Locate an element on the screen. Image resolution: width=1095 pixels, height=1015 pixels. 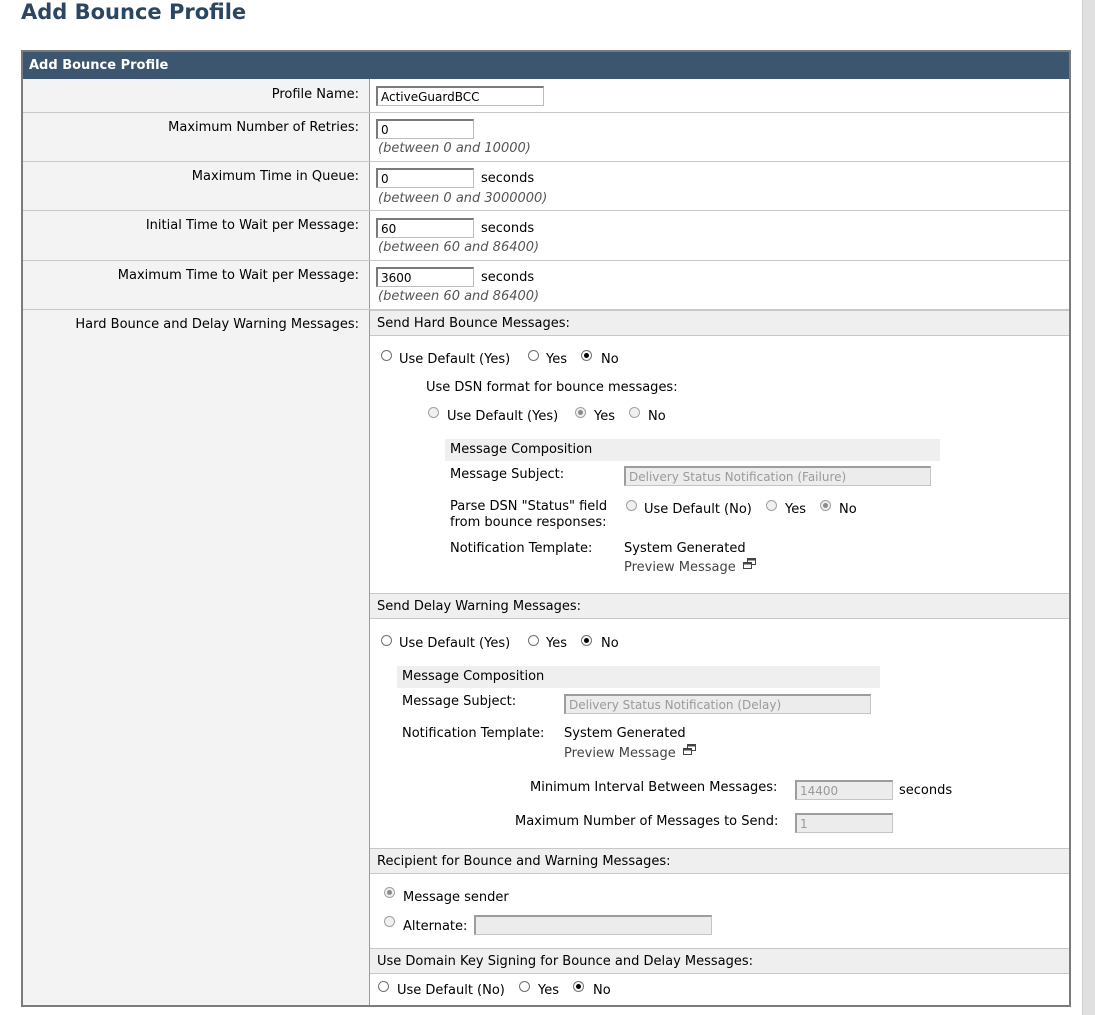
max-messages-label: Maximum Number of Messages to Send: is located at coordinates (647, 821).